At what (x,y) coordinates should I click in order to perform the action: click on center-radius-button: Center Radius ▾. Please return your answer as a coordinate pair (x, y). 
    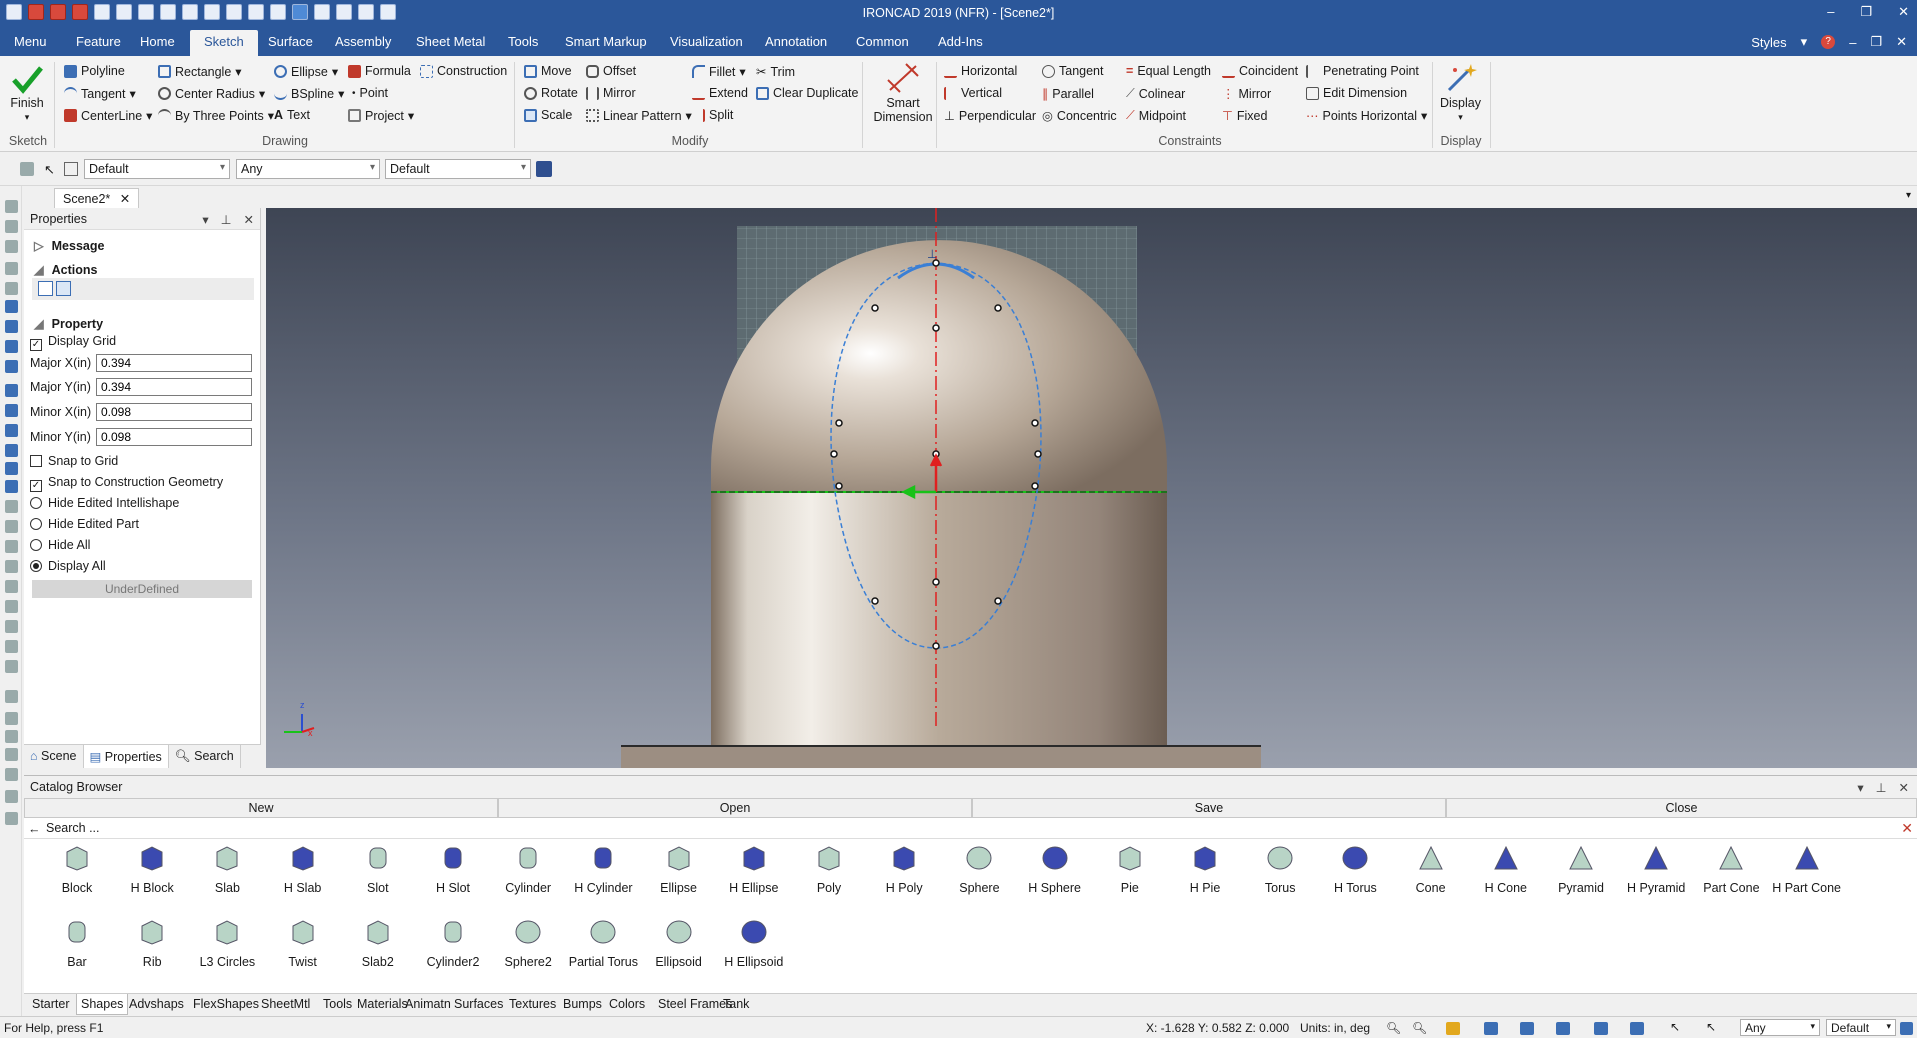
    Looking at the image, I should click on (211, 93).